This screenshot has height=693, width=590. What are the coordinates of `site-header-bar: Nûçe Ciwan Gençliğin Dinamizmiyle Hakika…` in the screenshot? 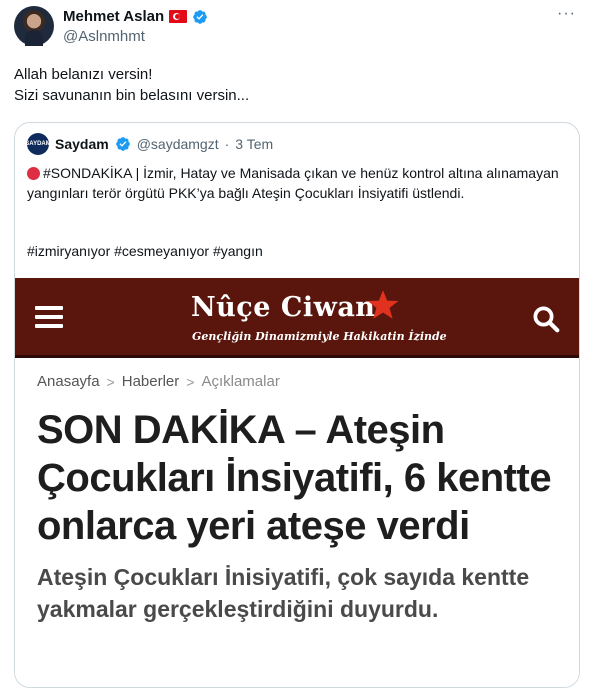 It's located at (297, 318).